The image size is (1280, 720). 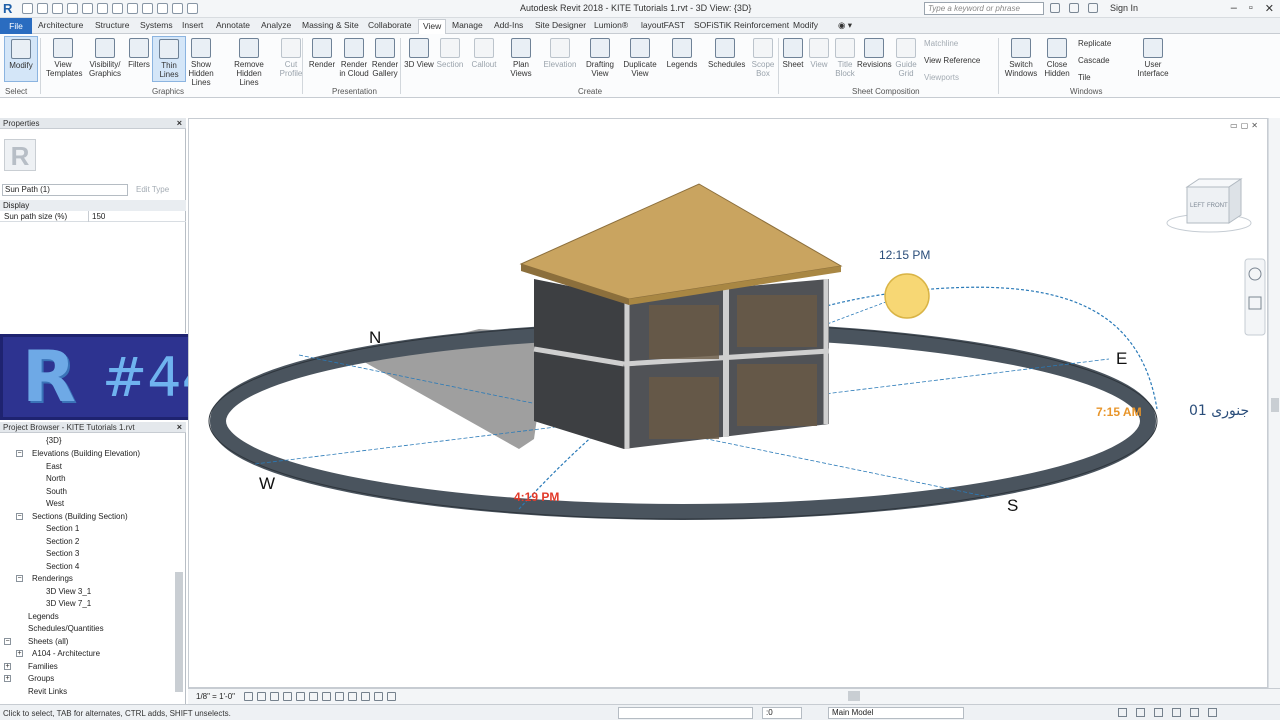 What do you see at coordinates (93, 216) in the screenshot?
I see `property-row-sun-path-size: Sun path size (%) 150` at bounding box center [93, 216].